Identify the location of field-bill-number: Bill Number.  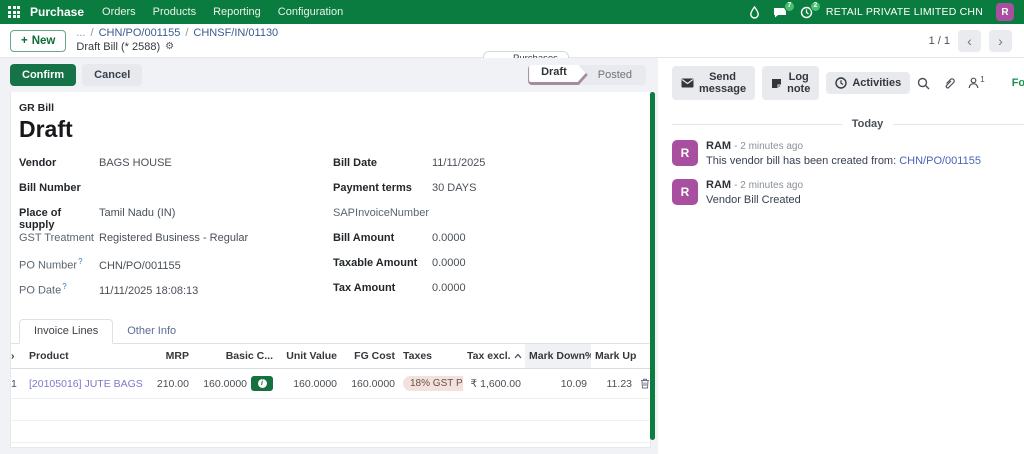
(176, 194).